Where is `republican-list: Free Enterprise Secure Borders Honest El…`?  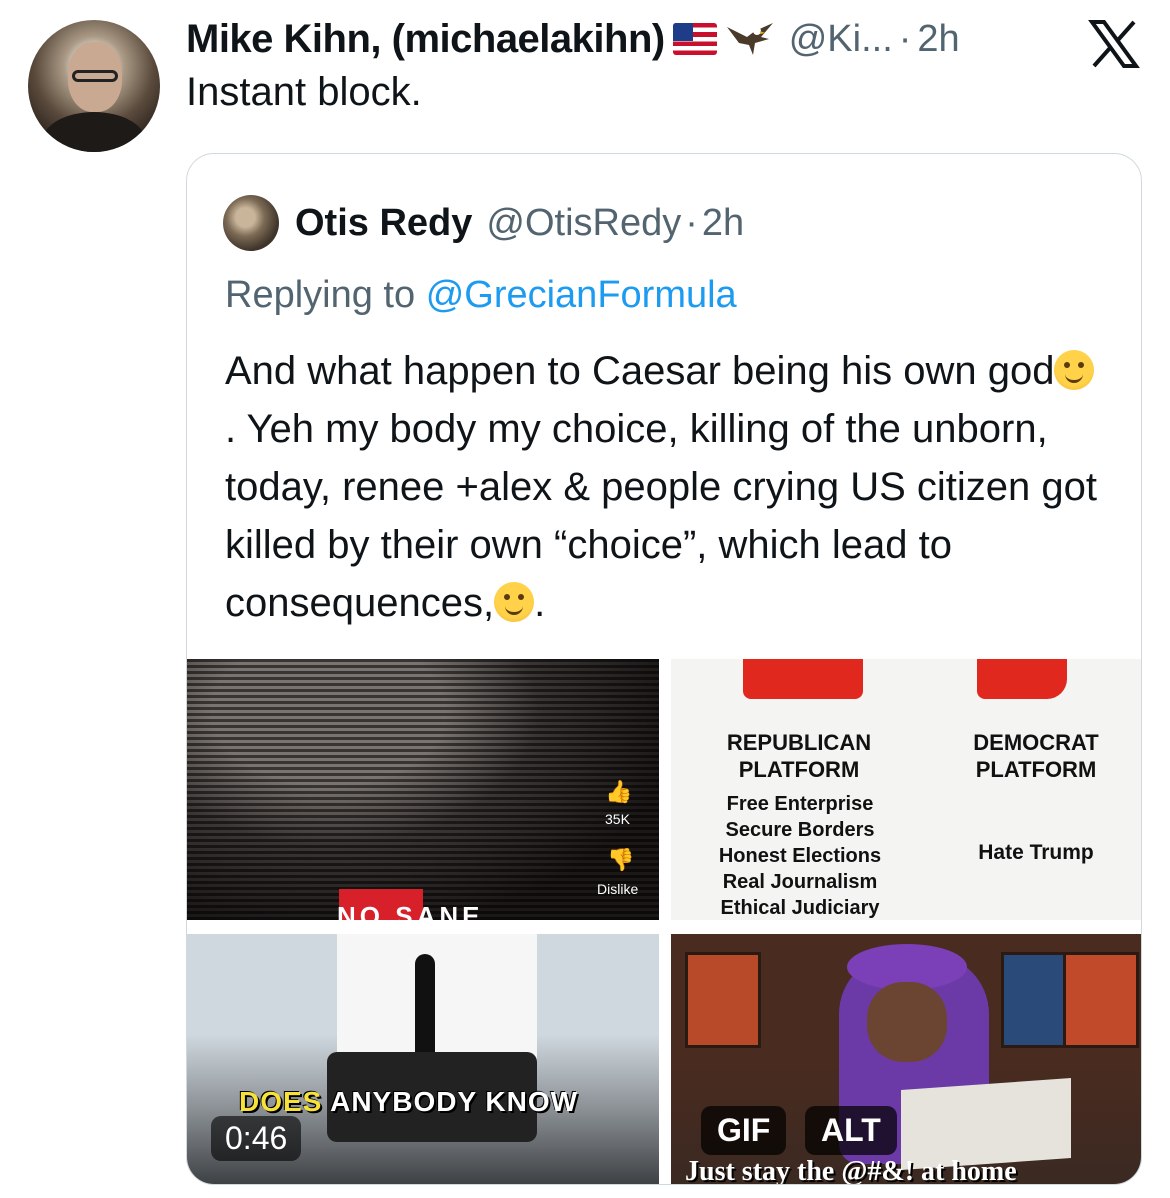
republican-list: Free Enterprise Secure Borders Honest El… is located at coordinates (800, 855).